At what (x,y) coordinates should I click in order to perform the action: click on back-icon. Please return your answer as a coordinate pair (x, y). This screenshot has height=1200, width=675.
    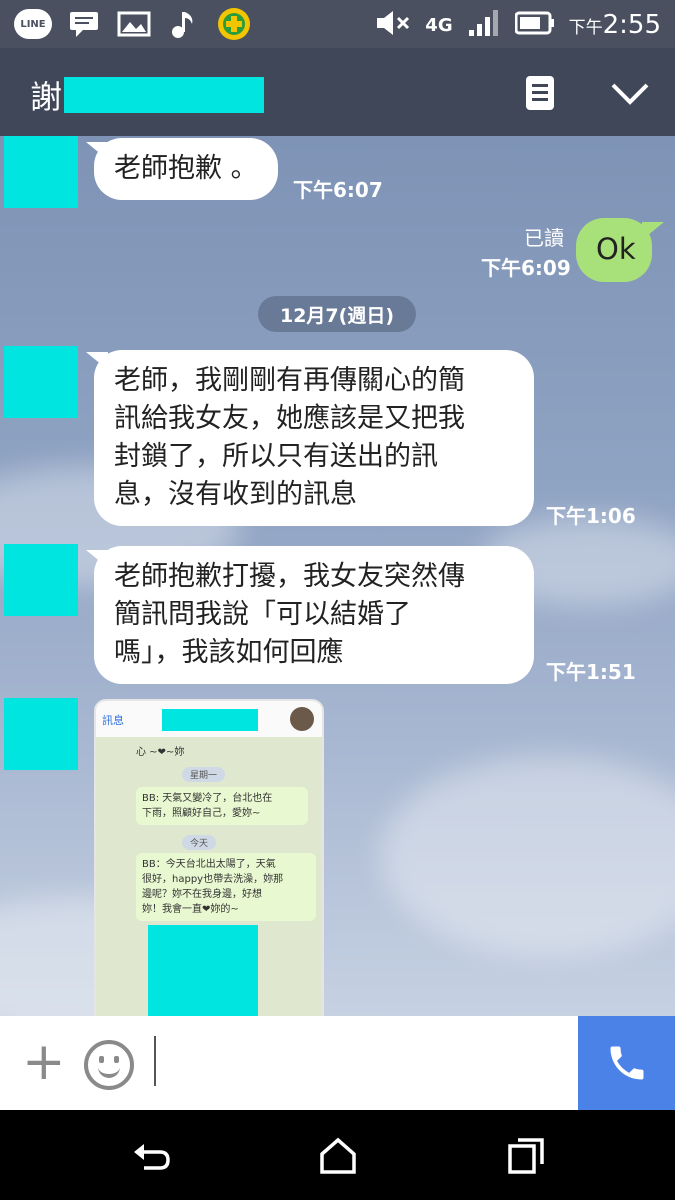
    Looking at the image, I should click on (152, 1156).